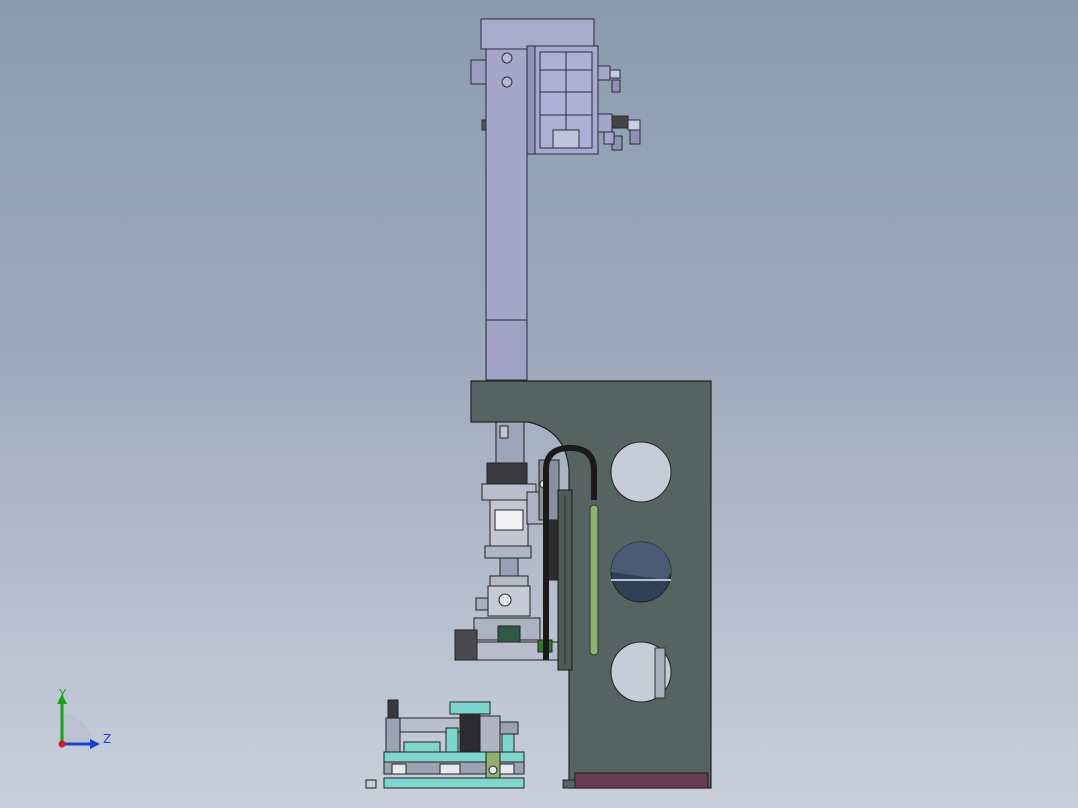  Describe the element at coordinates (470, 708) in the screenshot. I see `fixture-top-clamp` at that location.